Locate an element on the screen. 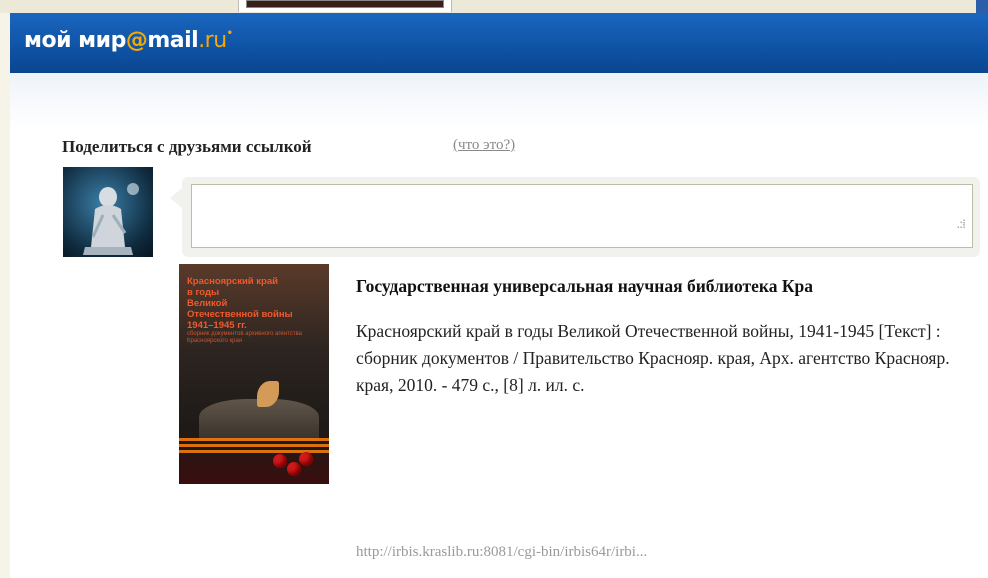 This screenshot has height=578, width=988. avatar-figure-icon is located at coordinates (111, 219).